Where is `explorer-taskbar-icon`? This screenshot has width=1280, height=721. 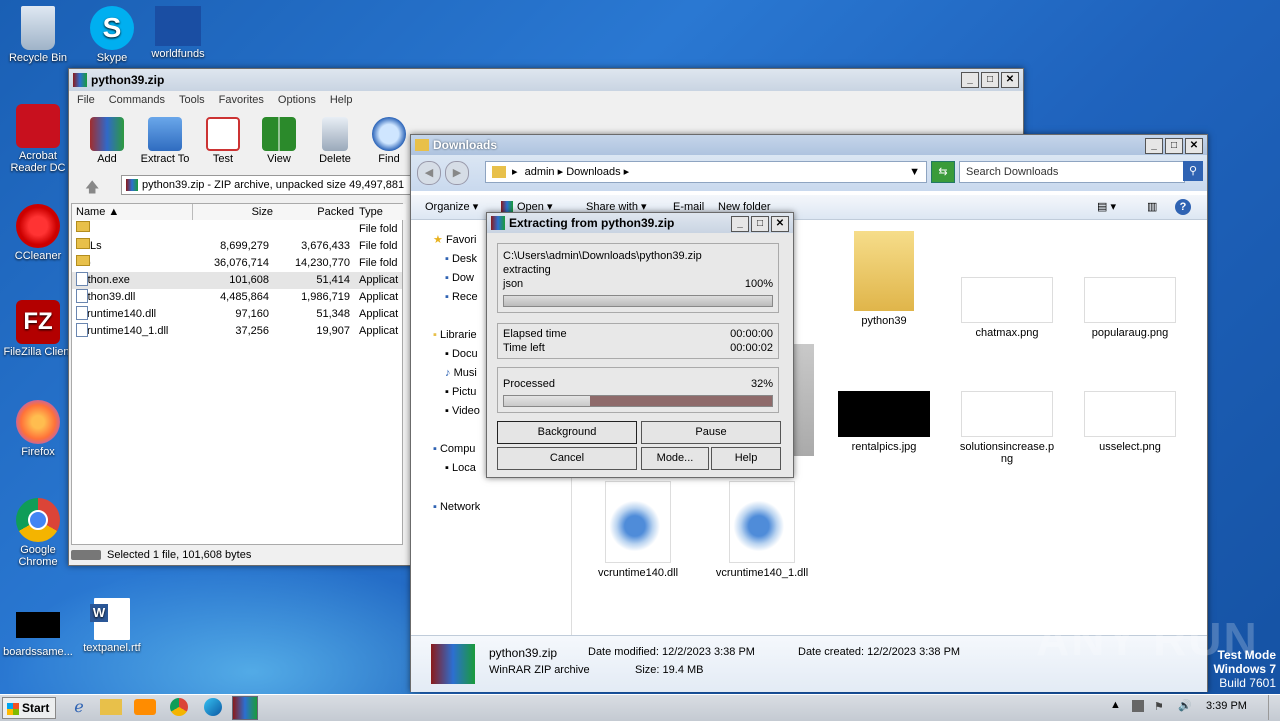 explorer-taskbar-icon is located at coordinates (111, 707).